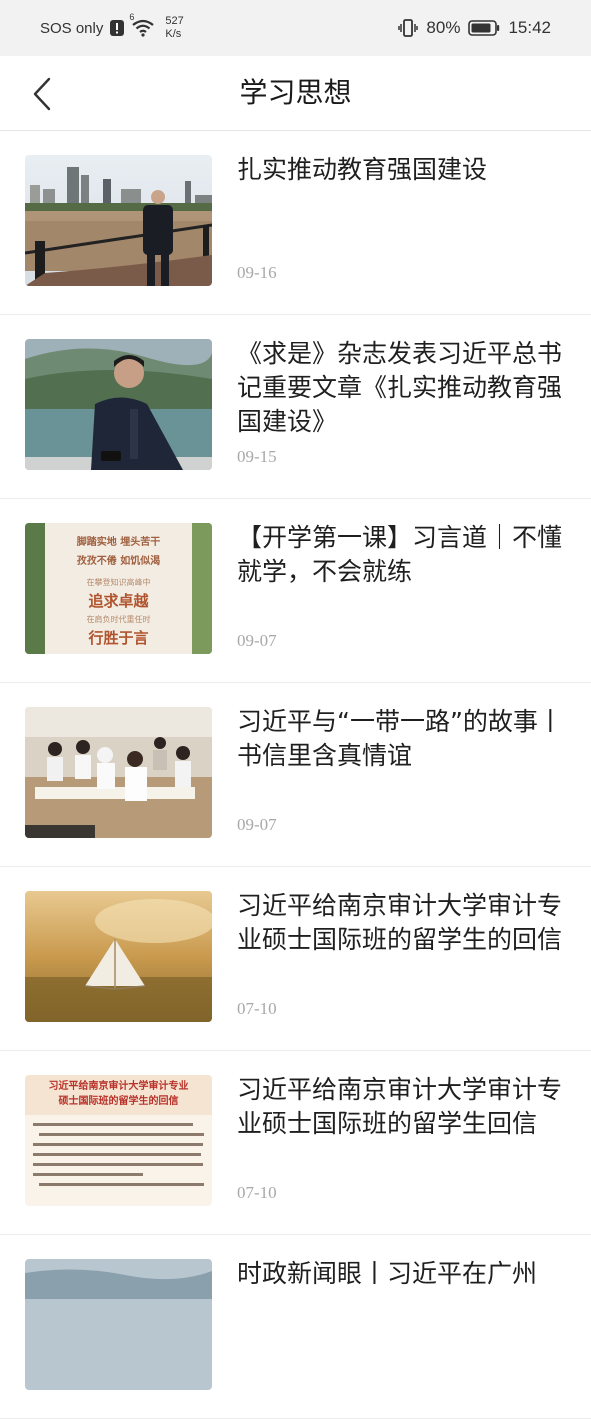 This screenshot has width=591, height=1419. Describe the element at coordinates (118, 619) in the screenshot. I see `thumb-text: 在肩负时代重任时` at that location.